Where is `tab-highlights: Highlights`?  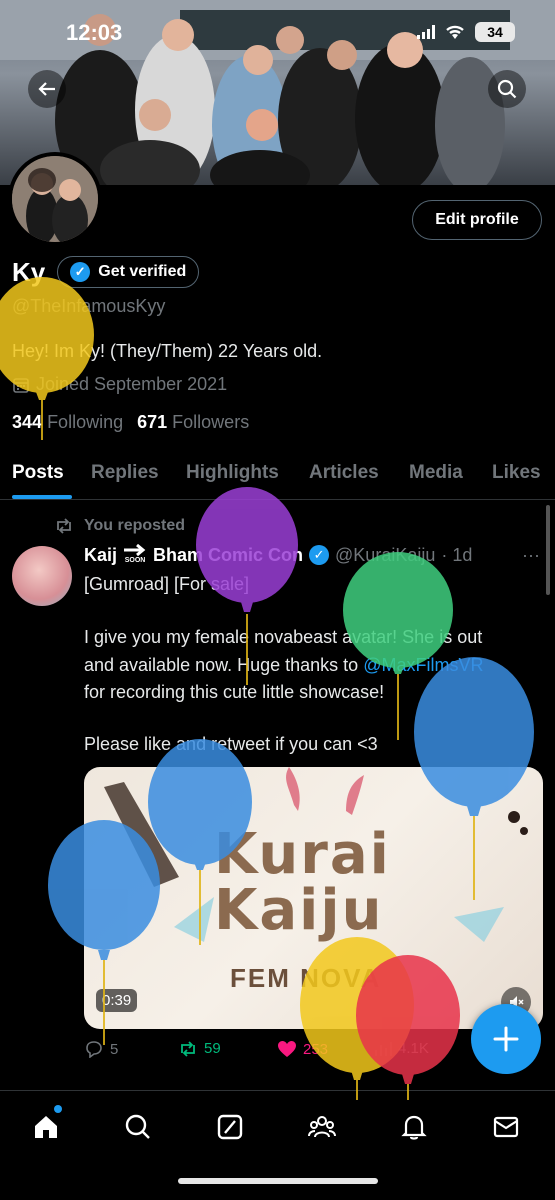 tab-highlights: Highlights is located at coordinates (232, 473).